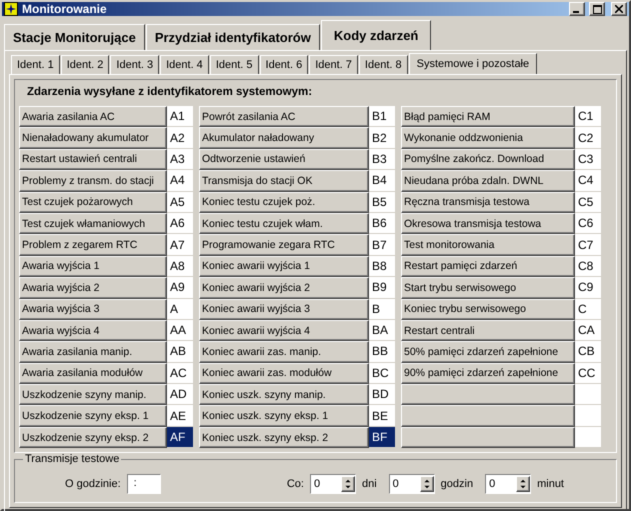 The height and width of the screenshot is (511, 631). Describe the element at coordinates (382, 352) in the screenshot. I see `code-field: BB` at that location.